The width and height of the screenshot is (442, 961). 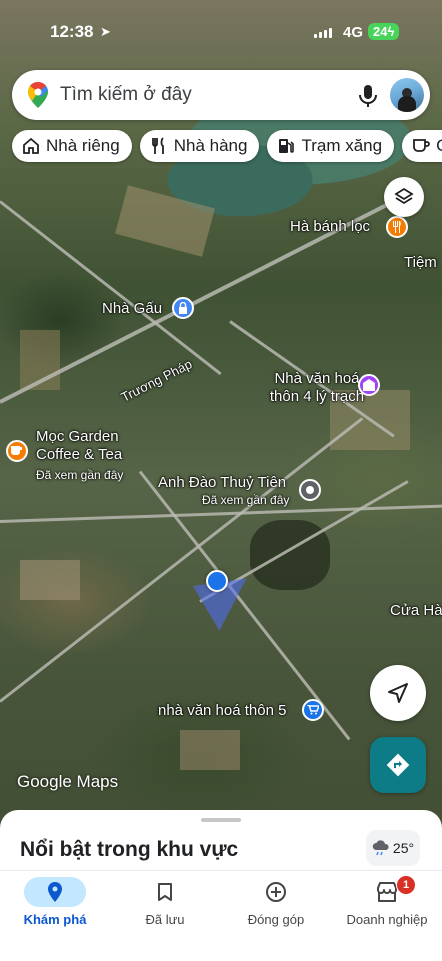 What do you see at coordinates (246, 500) in the screenshot?
I see `place-sub-anh-dao: Đã xem gần đây` at bounding box center [246, 500].